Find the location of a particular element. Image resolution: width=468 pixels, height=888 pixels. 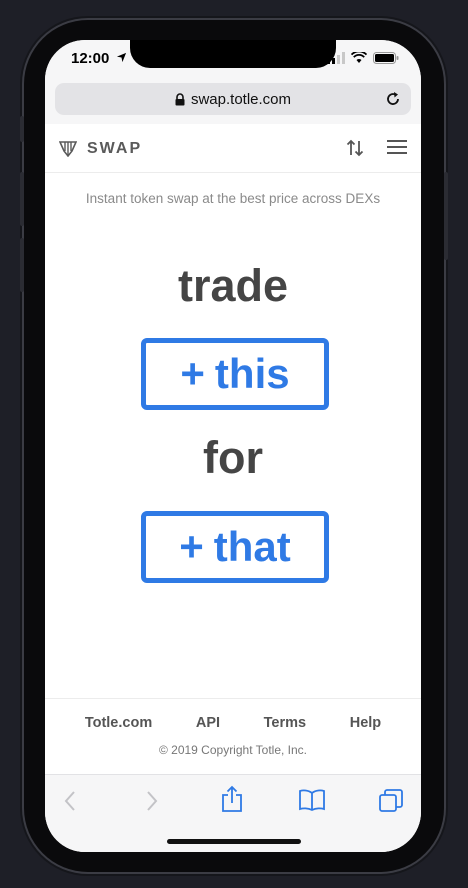

reload-icon is located at coordinates (393, 99).